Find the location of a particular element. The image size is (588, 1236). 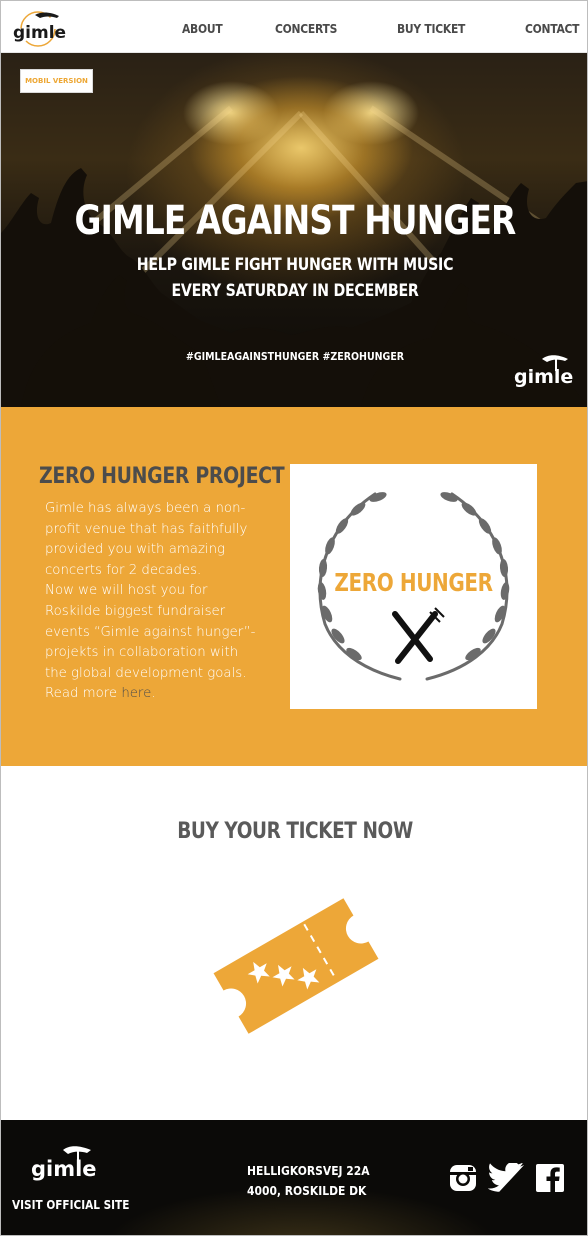

hero-title: GIMLE AGAINST HUNGER is located at coordinates (295, 221).